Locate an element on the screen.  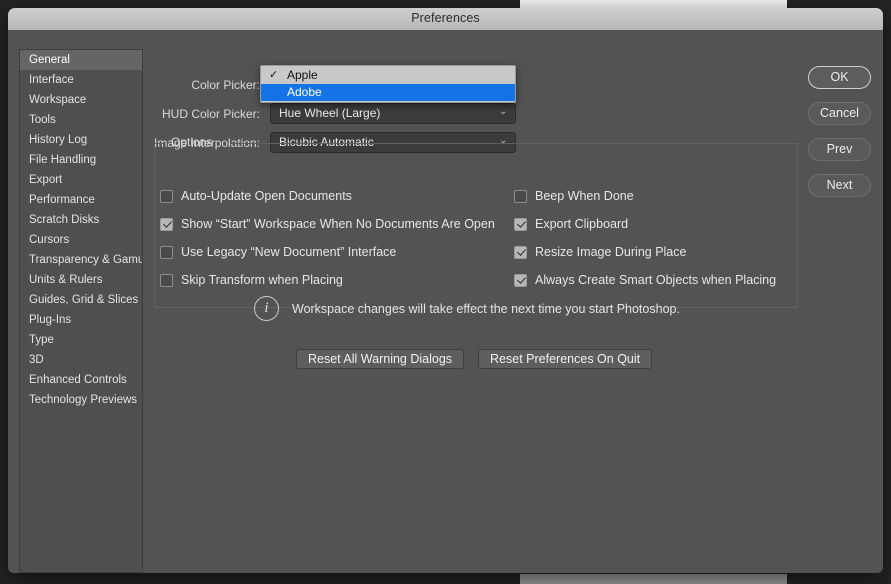
sidebar-item-tools: Tools is located at coordinates (81, 120).